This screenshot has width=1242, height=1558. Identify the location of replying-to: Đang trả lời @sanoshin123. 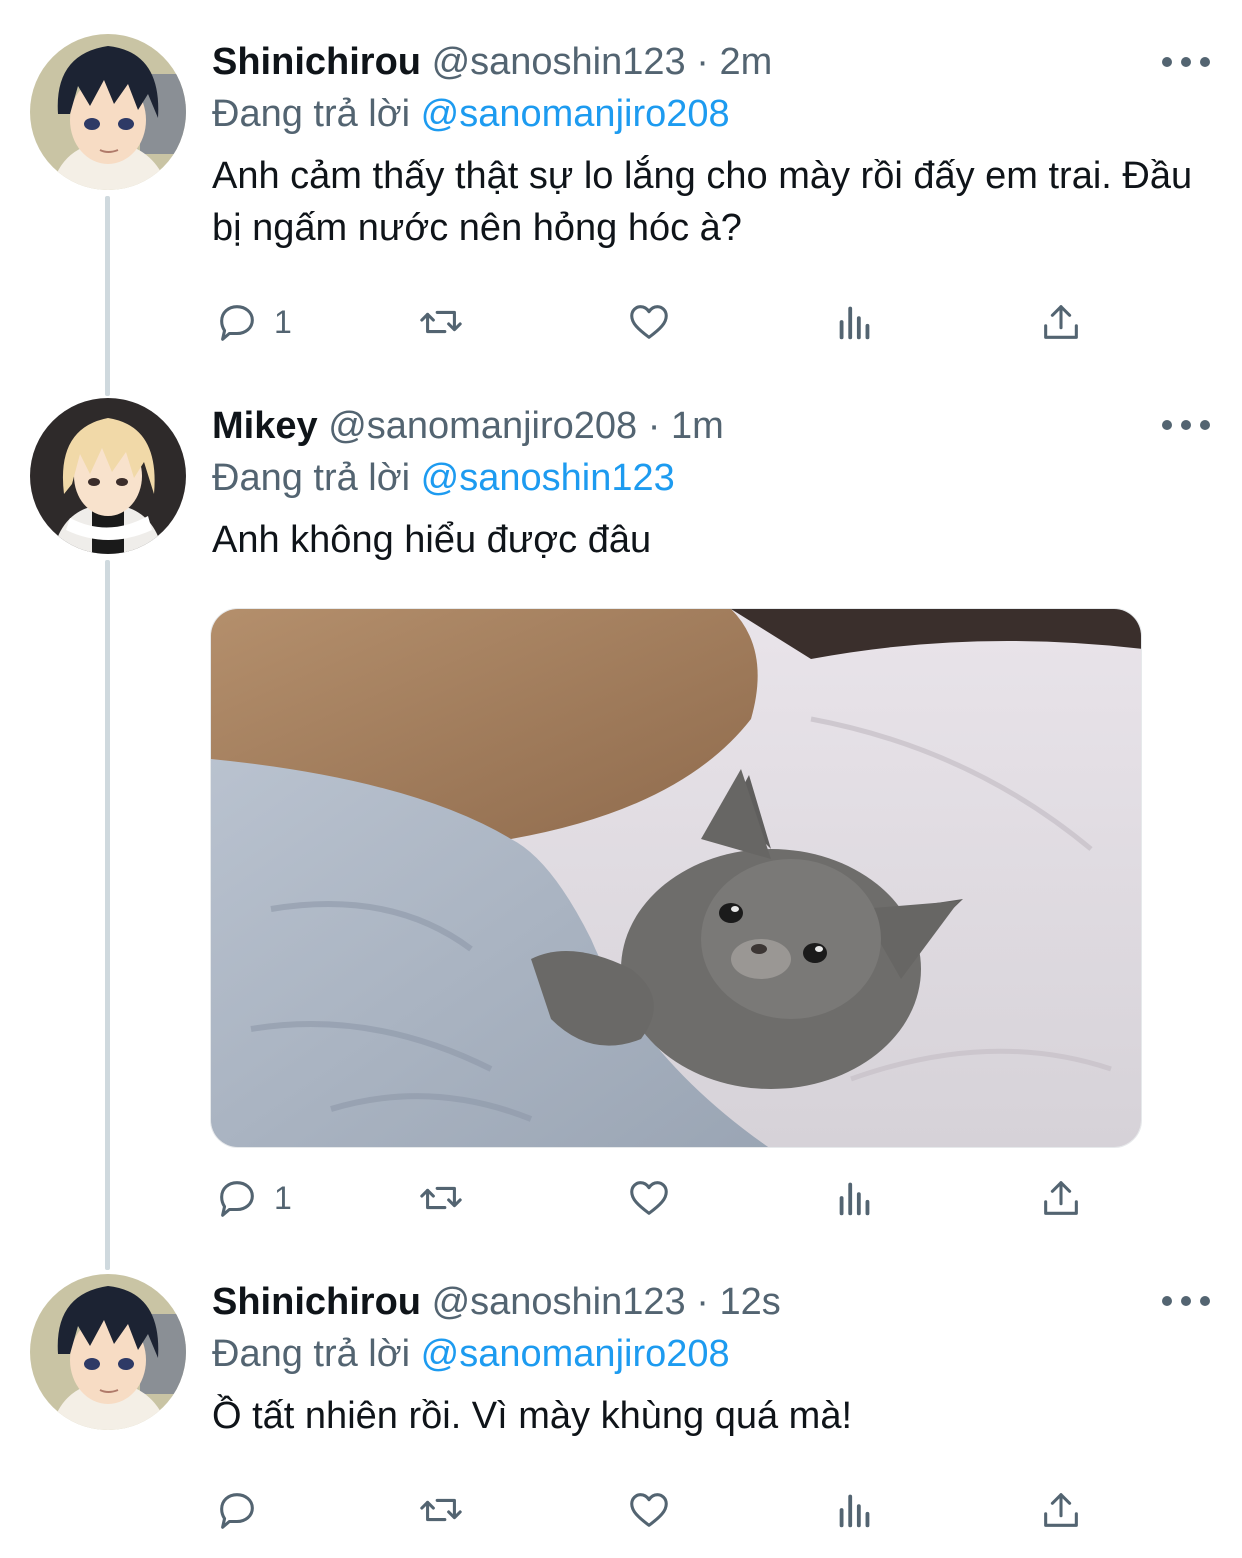
(707, 478).